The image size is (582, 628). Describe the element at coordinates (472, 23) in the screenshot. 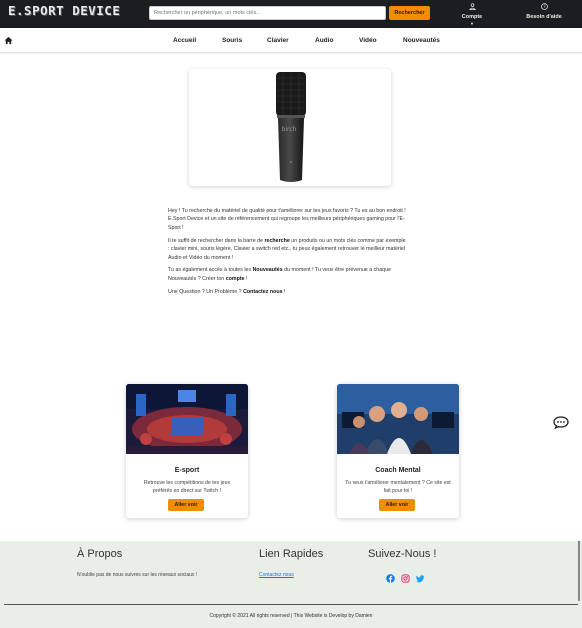

I see `chevron-down-icon: ▼` at that location.